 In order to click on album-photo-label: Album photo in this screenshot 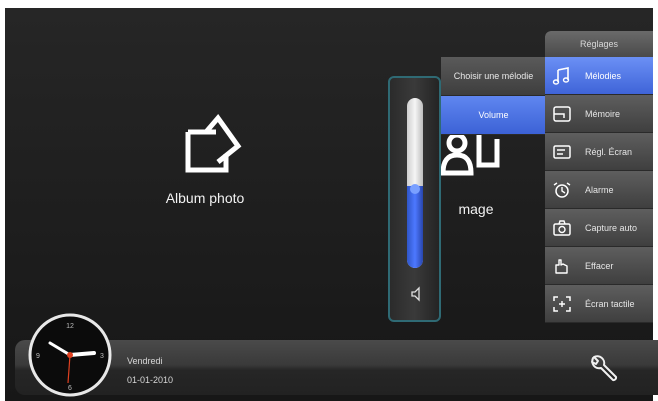, I will do `click(205, 198)`.